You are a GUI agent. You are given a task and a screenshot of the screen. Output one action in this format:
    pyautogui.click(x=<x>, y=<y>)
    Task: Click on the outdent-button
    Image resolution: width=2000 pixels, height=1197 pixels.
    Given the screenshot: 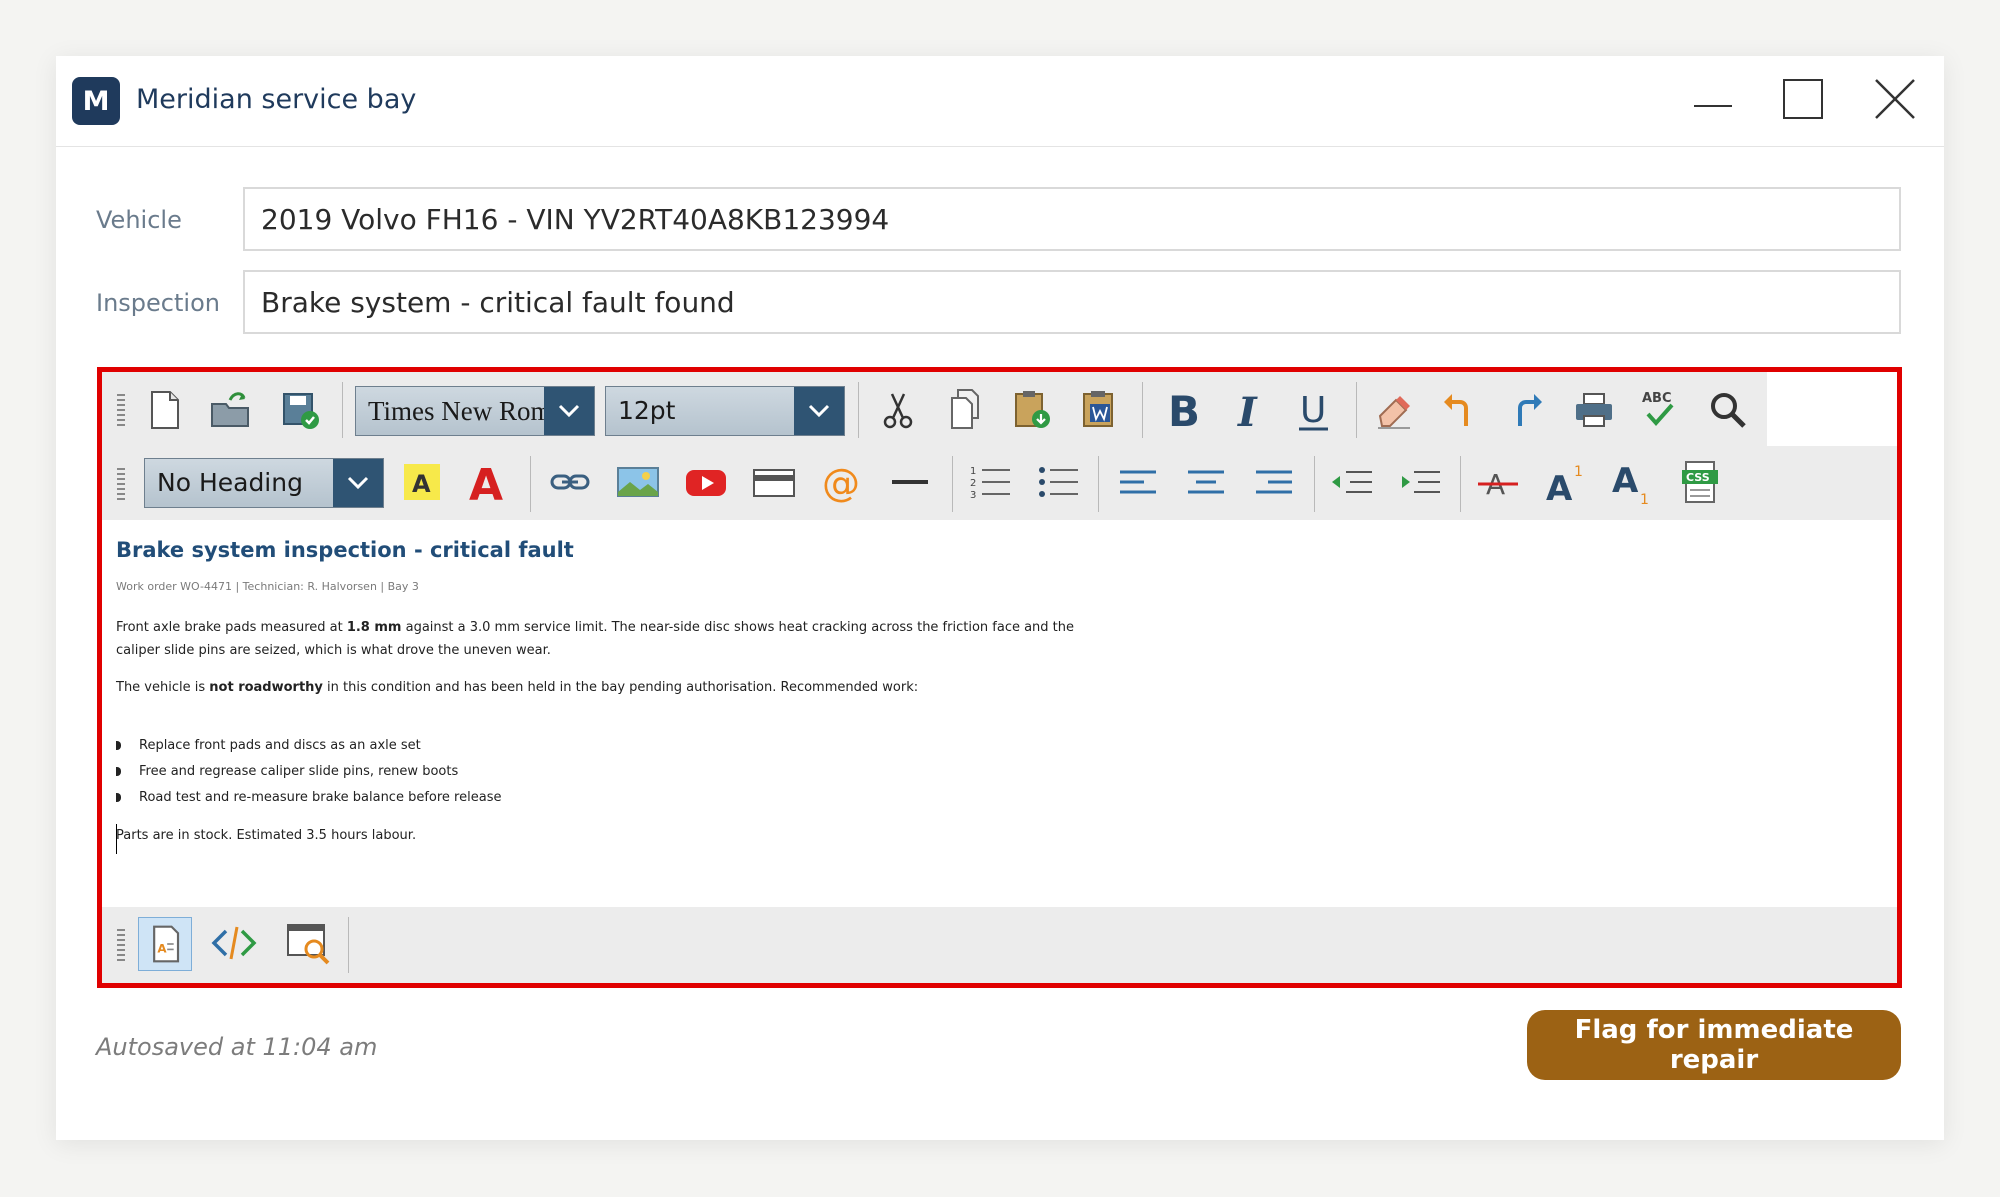 What is the action you would take?
    pyautogui.click(x=1352, y=482)
    